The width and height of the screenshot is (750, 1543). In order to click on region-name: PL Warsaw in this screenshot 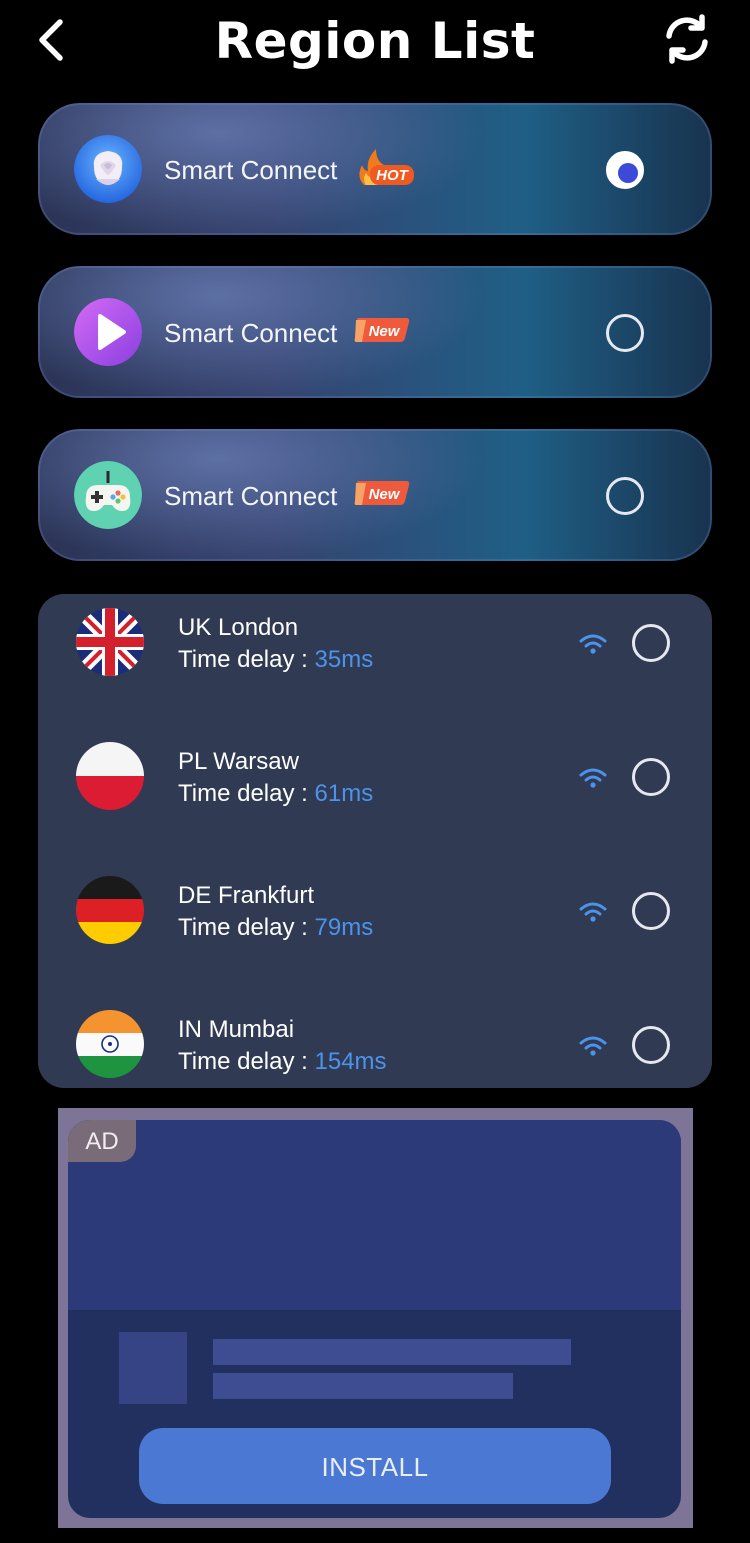, I will do `click(238, 761)`.